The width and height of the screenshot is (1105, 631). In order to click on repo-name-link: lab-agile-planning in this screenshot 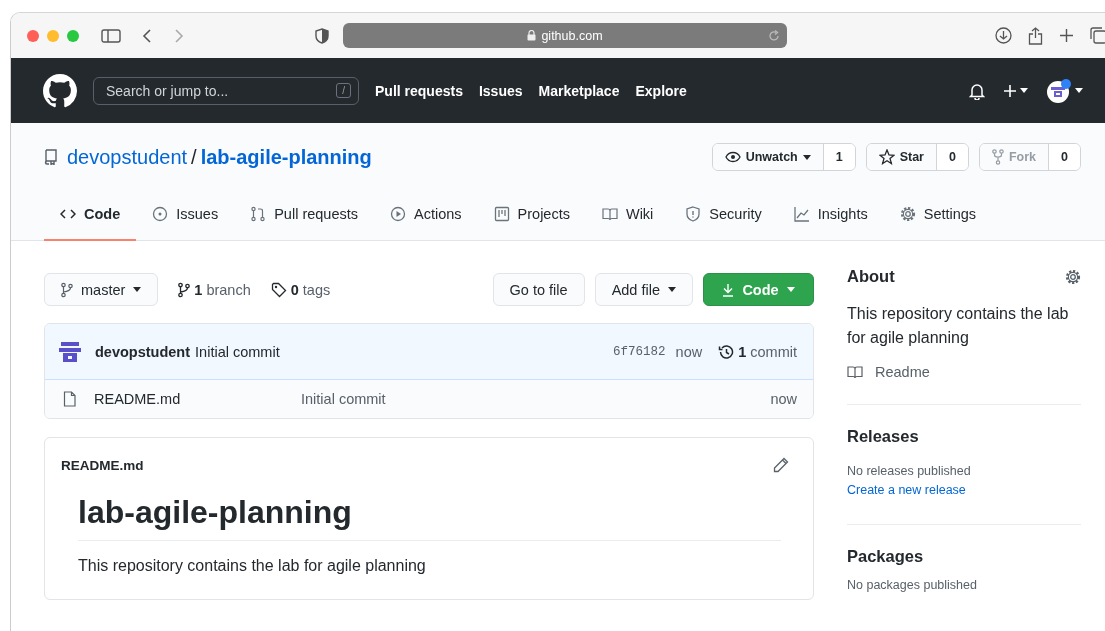, I will do `click(286, 157)`.